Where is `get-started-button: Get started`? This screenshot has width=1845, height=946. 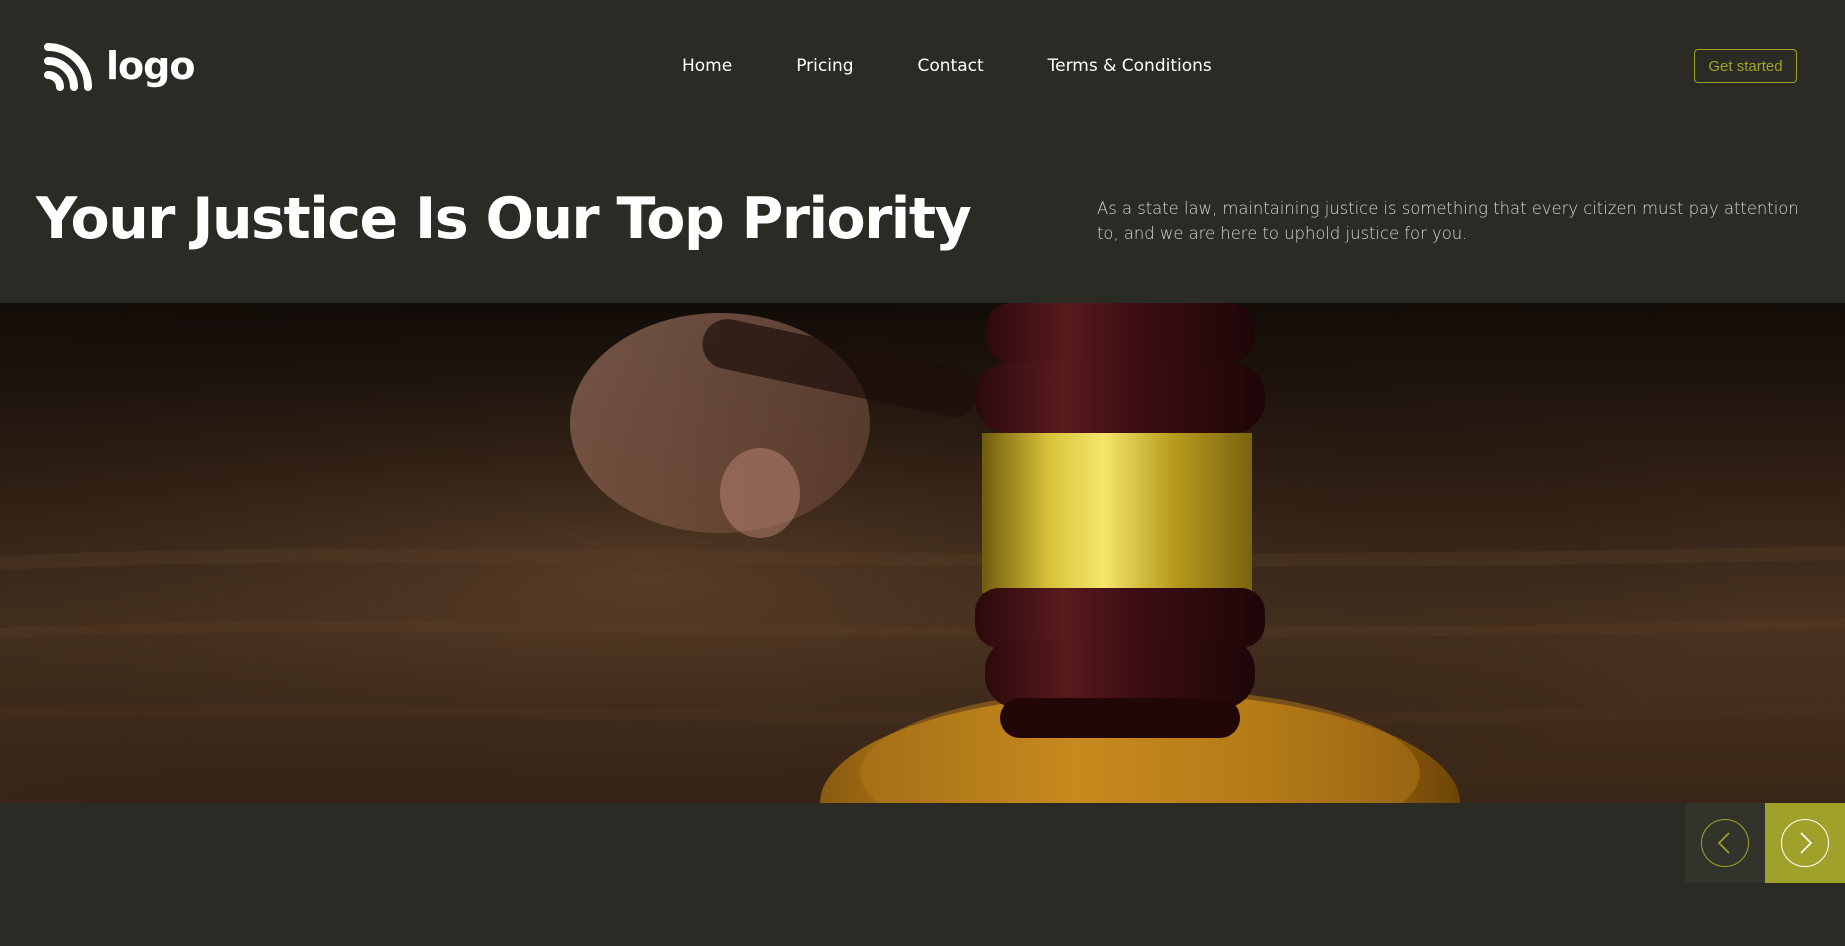
get-started-button: Get started is located at coordinates (1745, 66).